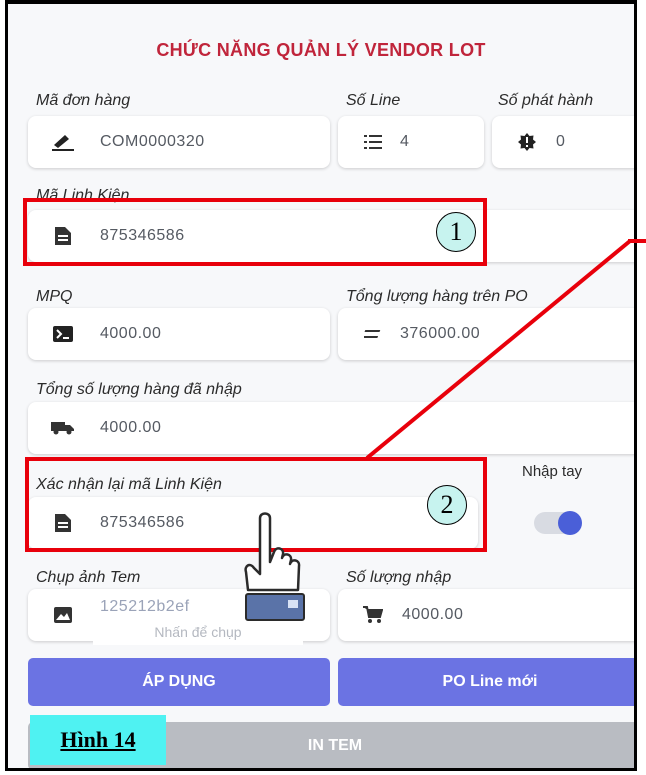  I want to click on mpq-value: 4000.00, so click(131, 333).